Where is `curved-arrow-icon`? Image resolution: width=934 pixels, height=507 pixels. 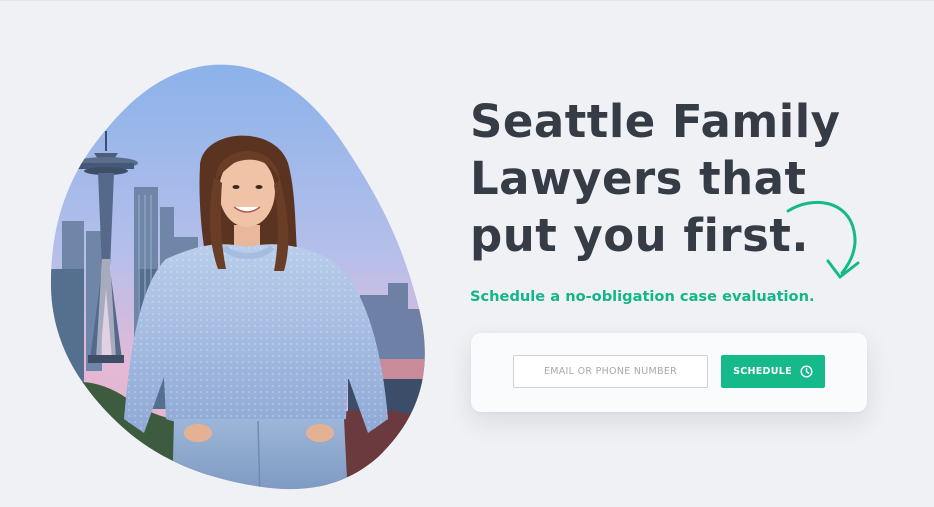
curved-arrow-icon is located at coordinates (823, 239).